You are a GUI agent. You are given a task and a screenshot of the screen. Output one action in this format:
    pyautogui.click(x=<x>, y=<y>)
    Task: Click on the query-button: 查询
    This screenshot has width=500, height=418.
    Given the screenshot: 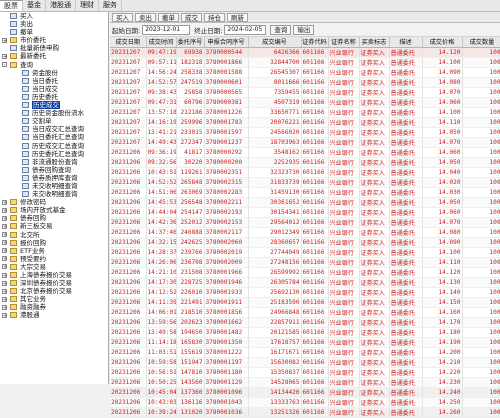 What is the action you would take?
    pyautogui.click(x=281, y=29)
    